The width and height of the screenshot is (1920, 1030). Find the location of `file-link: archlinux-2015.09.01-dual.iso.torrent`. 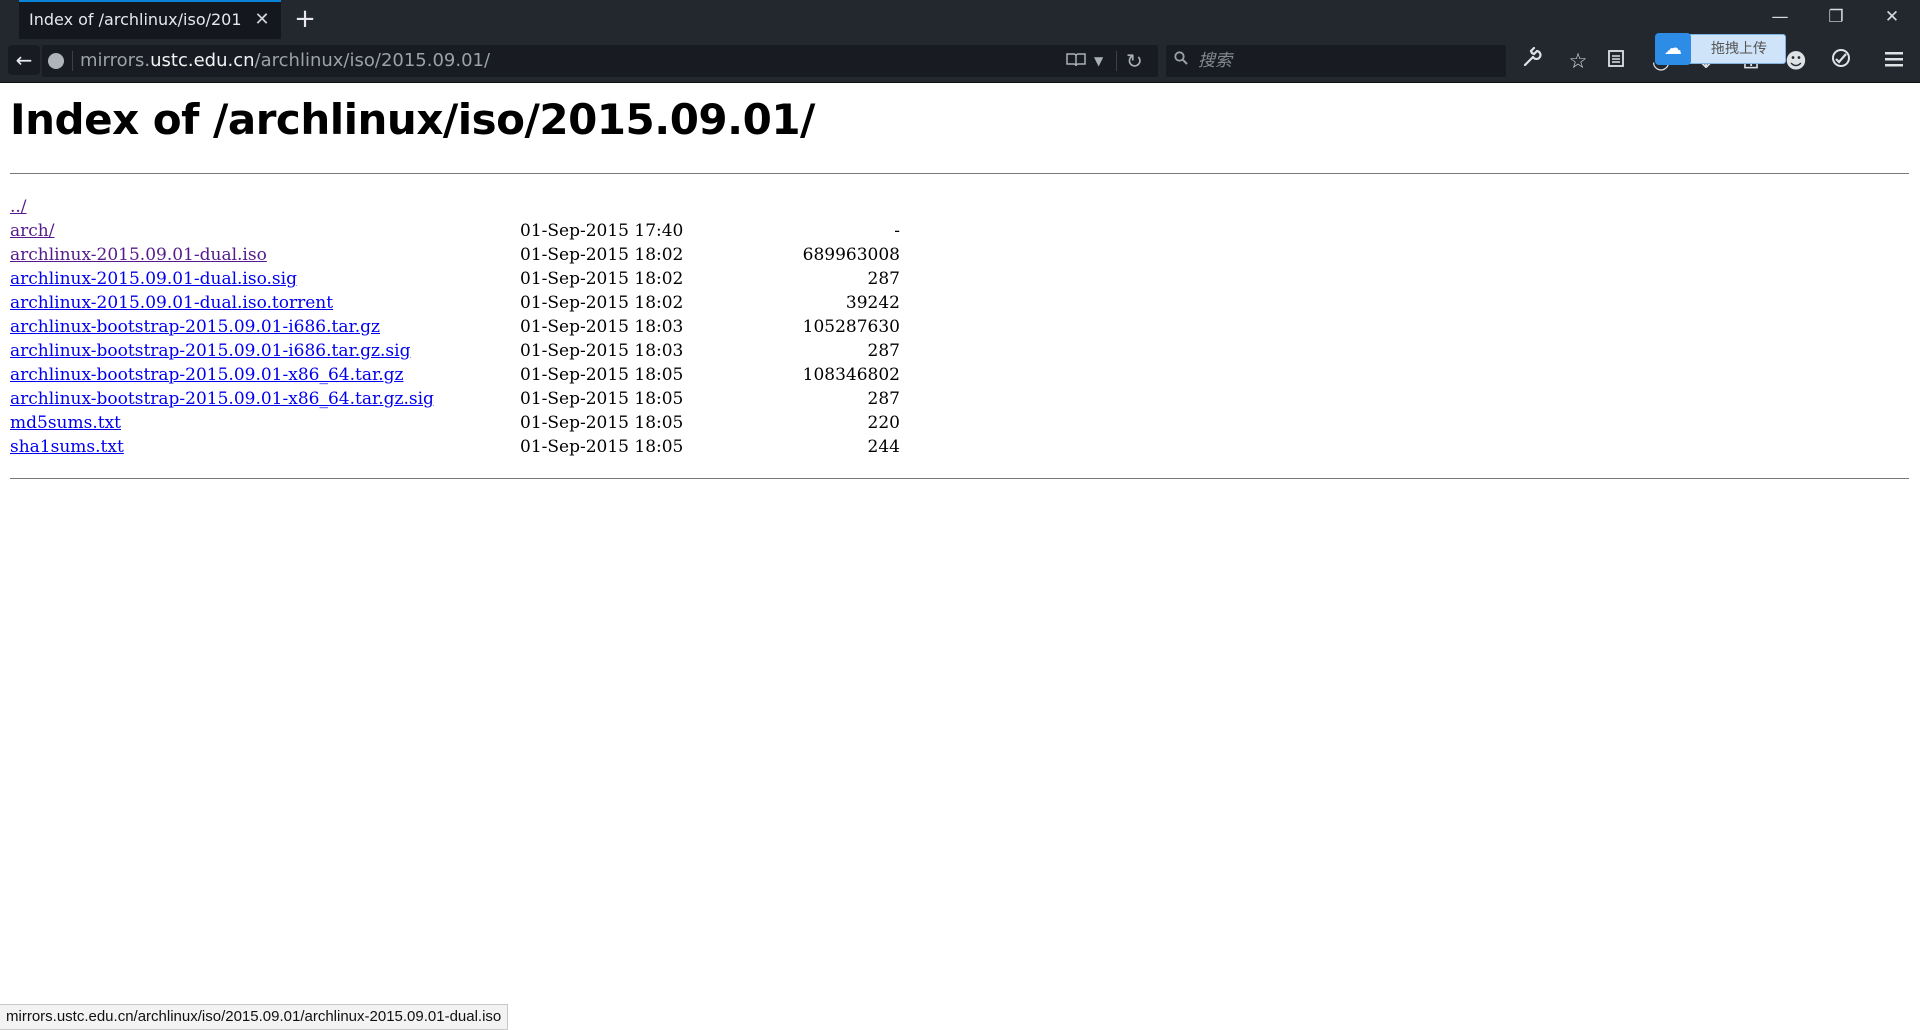

file-link: archlinux-2015.09.01-dual.iso.torrent is located at coordinates (171, 303).